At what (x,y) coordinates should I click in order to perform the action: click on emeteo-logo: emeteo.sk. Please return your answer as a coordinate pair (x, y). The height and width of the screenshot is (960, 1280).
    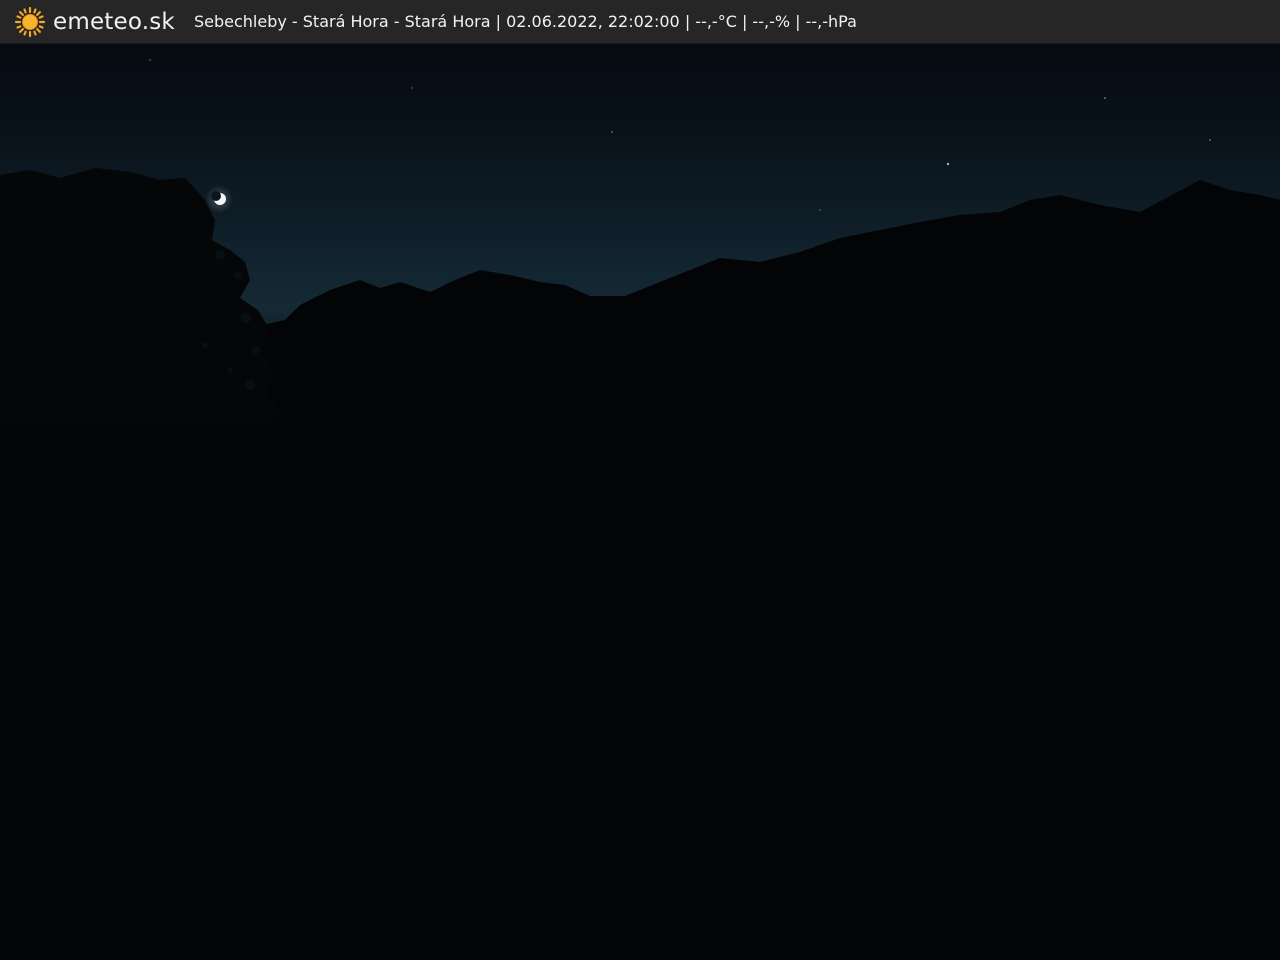
    Looking at the image, I should click on (94, 22).